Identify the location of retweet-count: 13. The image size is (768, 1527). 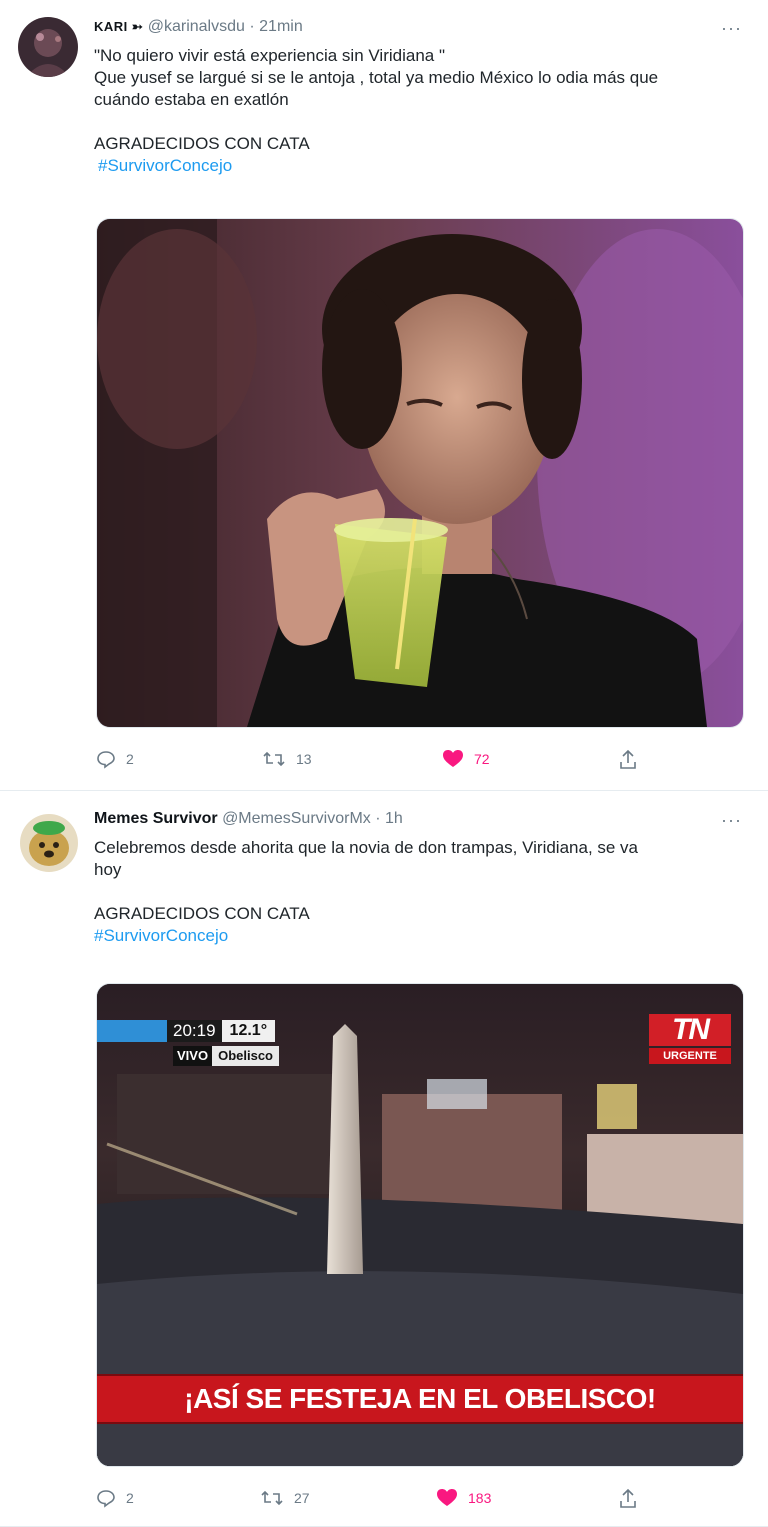
(304, 759).